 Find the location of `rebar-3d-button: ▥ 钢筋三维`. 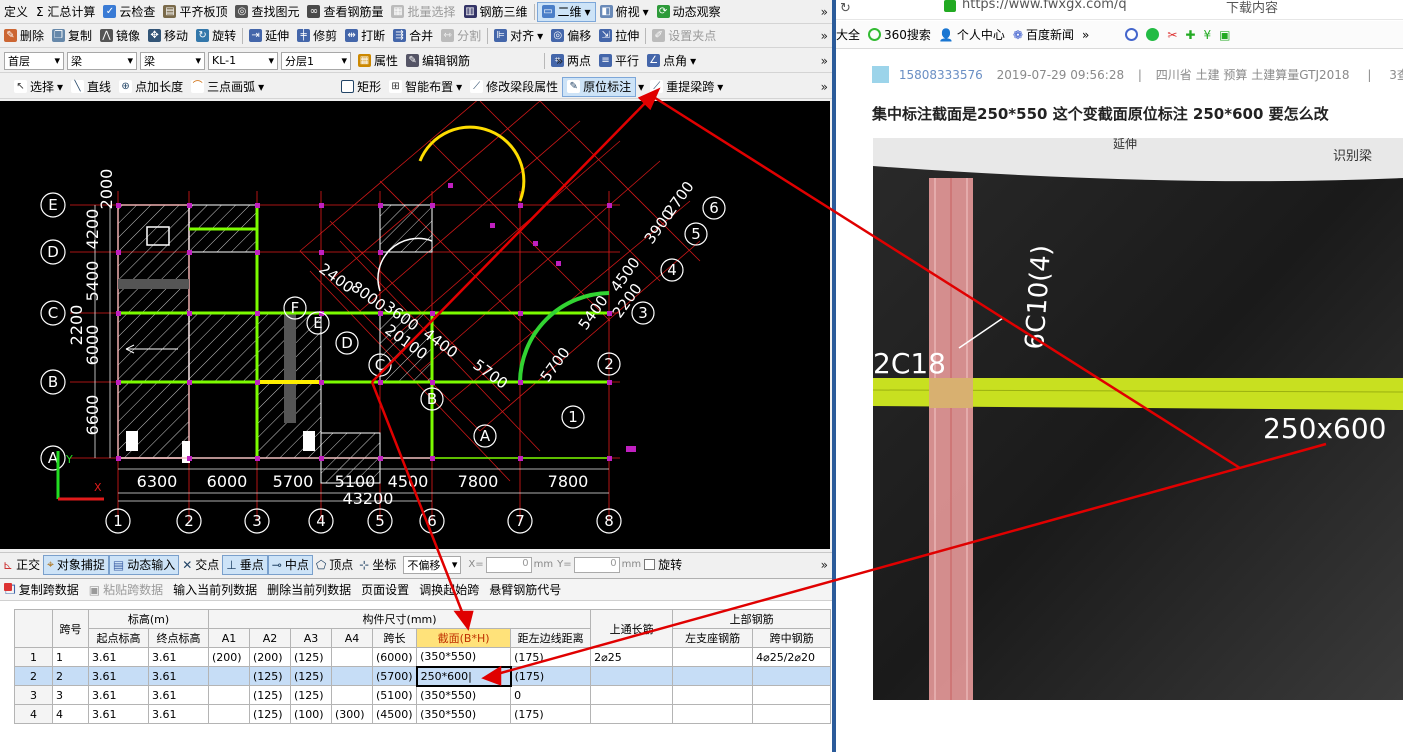

rebar-3d-button: ▥ 钢筋三维 is located at coordinates (496, 12).